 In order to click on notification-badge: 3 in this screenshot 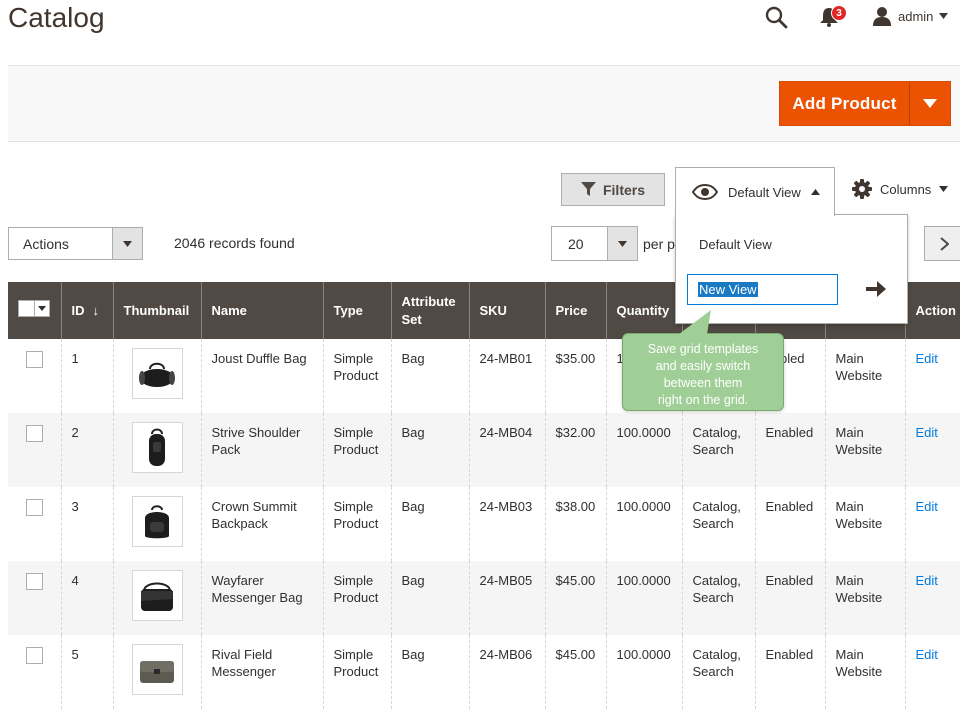, I will do `click(839, 13)`.